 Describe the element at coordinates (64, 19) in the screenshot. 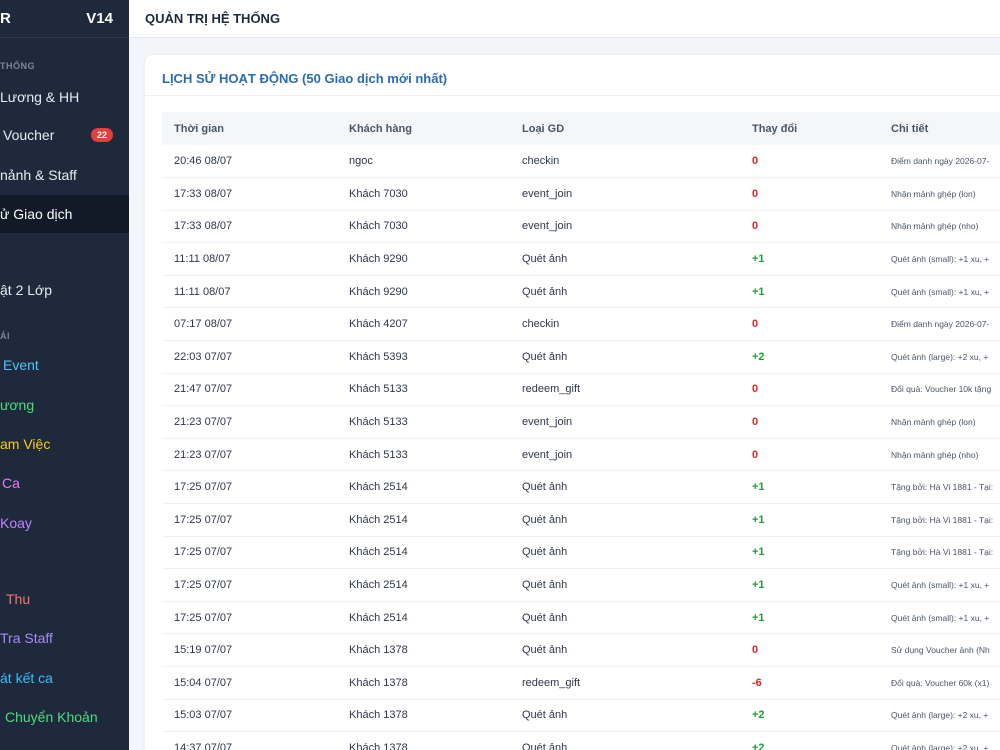

I see `sidebar-header: R V14` at that location.